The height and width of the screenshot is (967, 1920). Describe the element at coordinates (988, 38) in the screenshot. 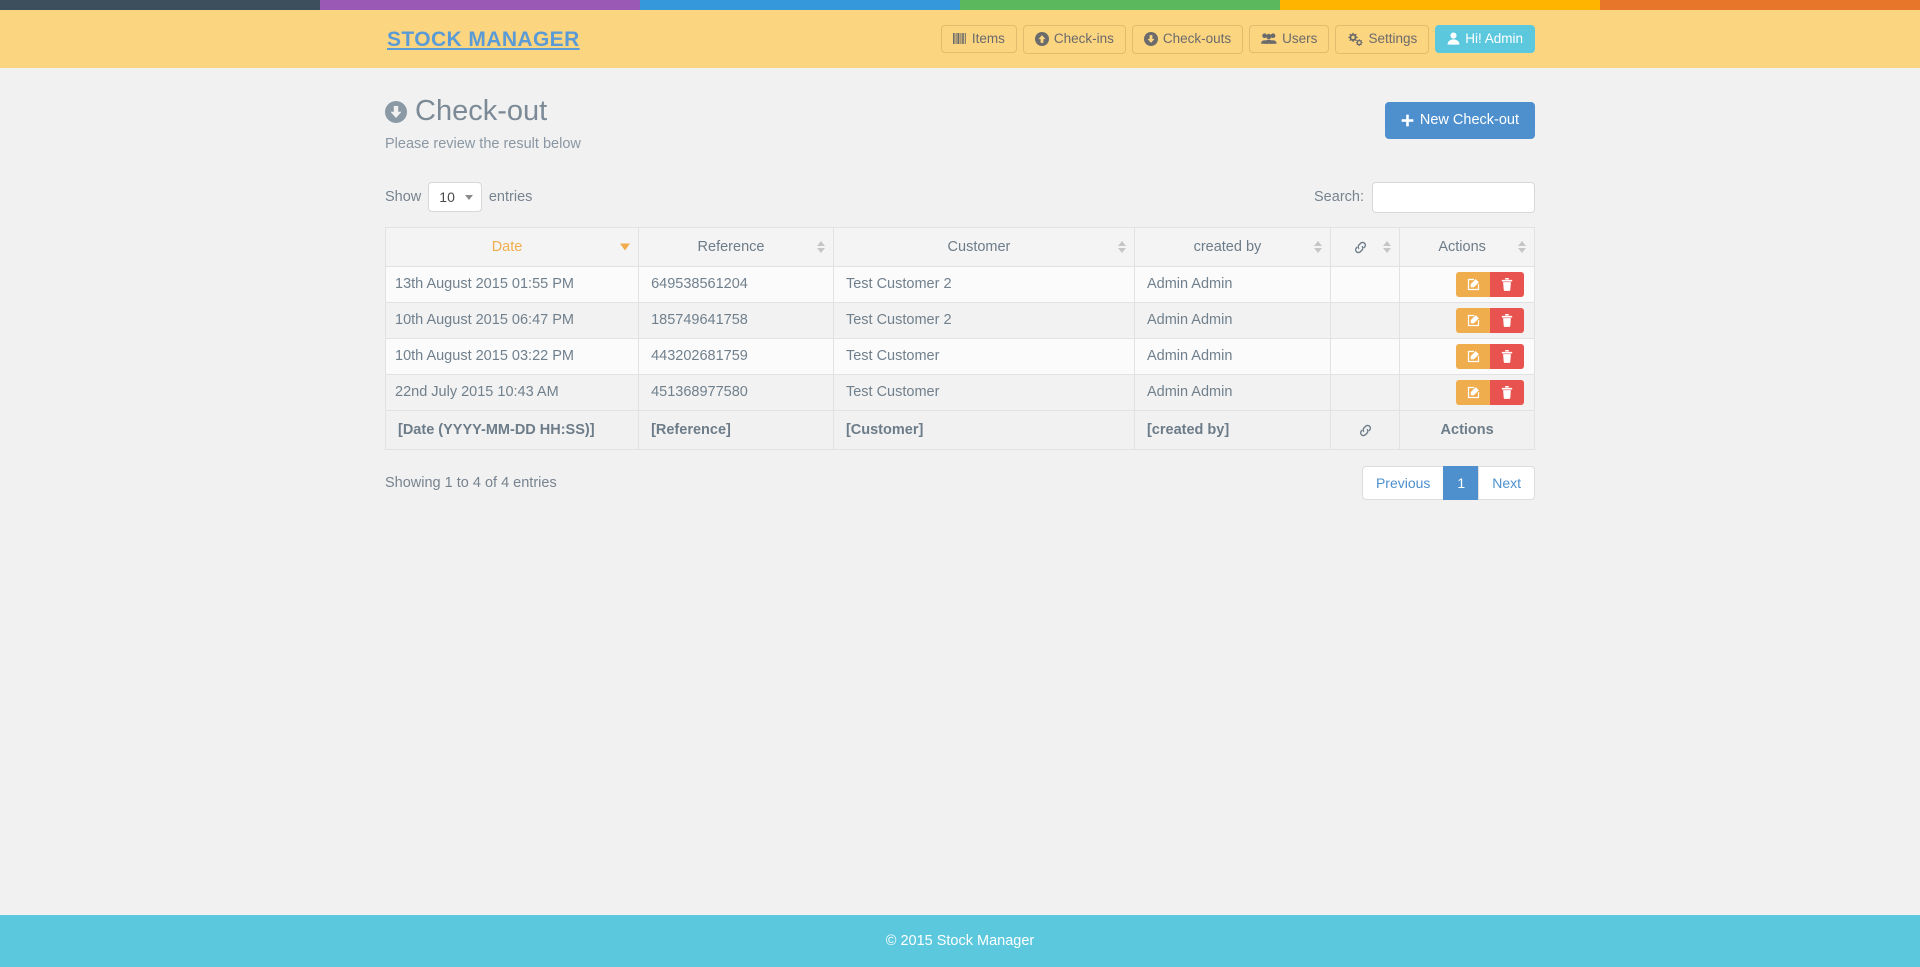

I see `nav-items-label: Items` at that location.